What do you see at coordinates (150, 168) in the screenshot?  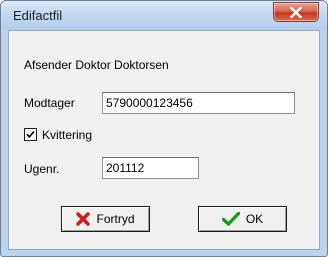 I see `week-field: 201112` at bounding box center [150, 168].